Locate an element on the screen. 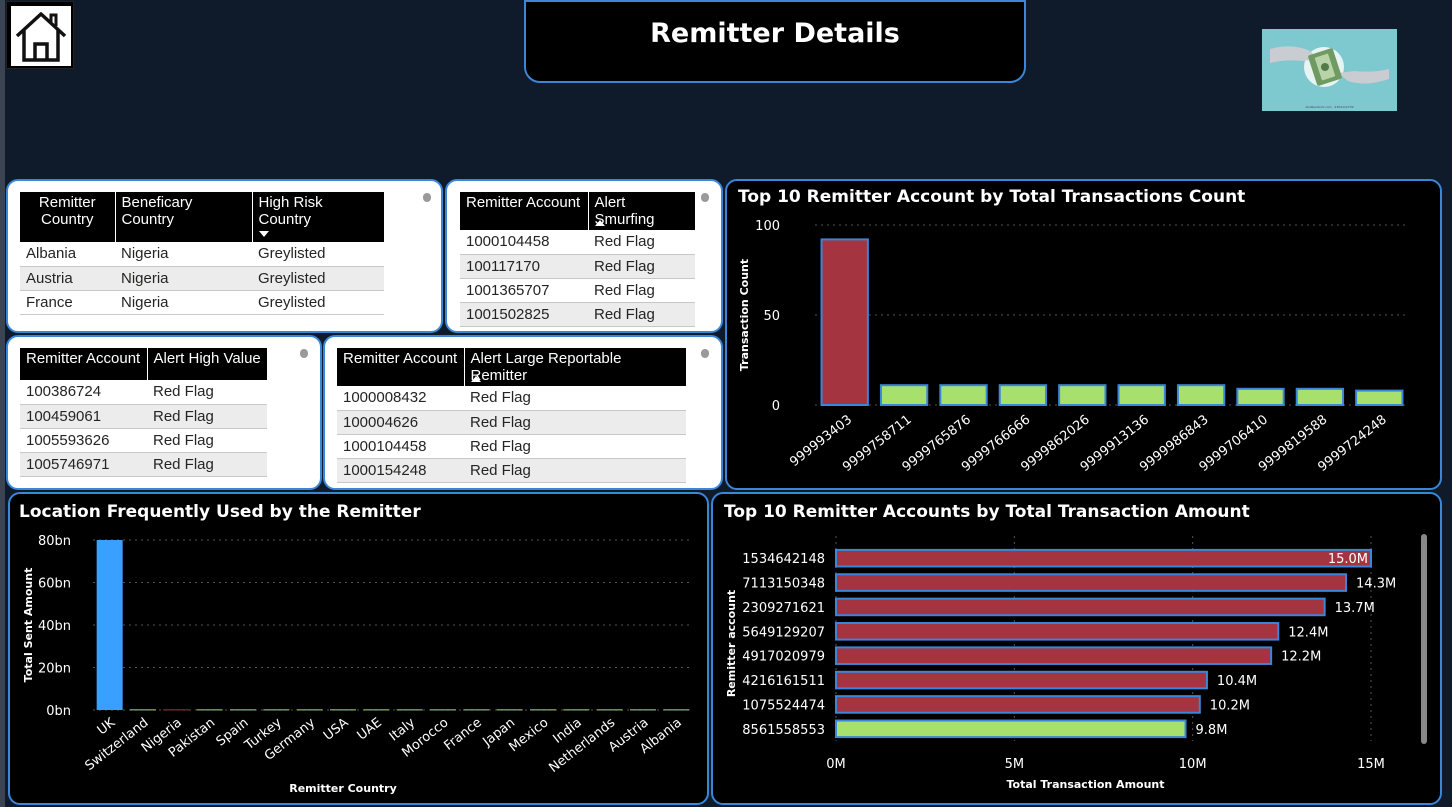 Image resolution: width=1452 pixels, height=807 pixels. table-row: 1001502825 Red Flag is located at coordinates (577, 314).